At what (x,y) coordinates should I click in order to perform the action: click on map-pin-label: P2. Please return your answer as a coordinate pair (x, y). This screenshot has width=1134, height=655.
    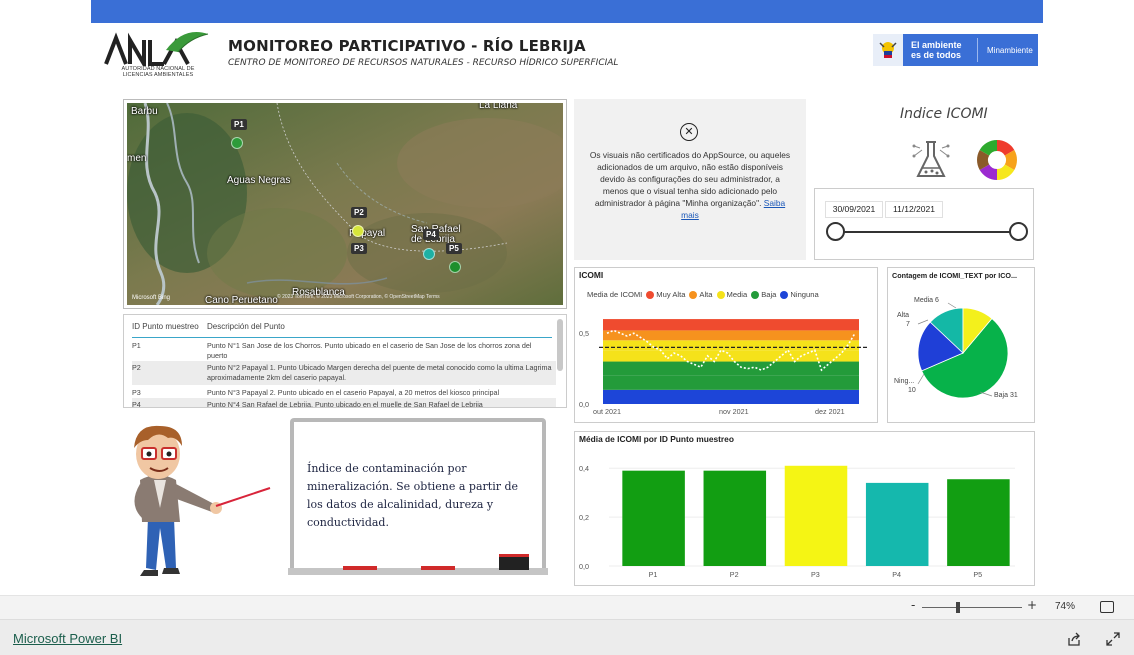
    Looking at the image, I should click on (359, 212).